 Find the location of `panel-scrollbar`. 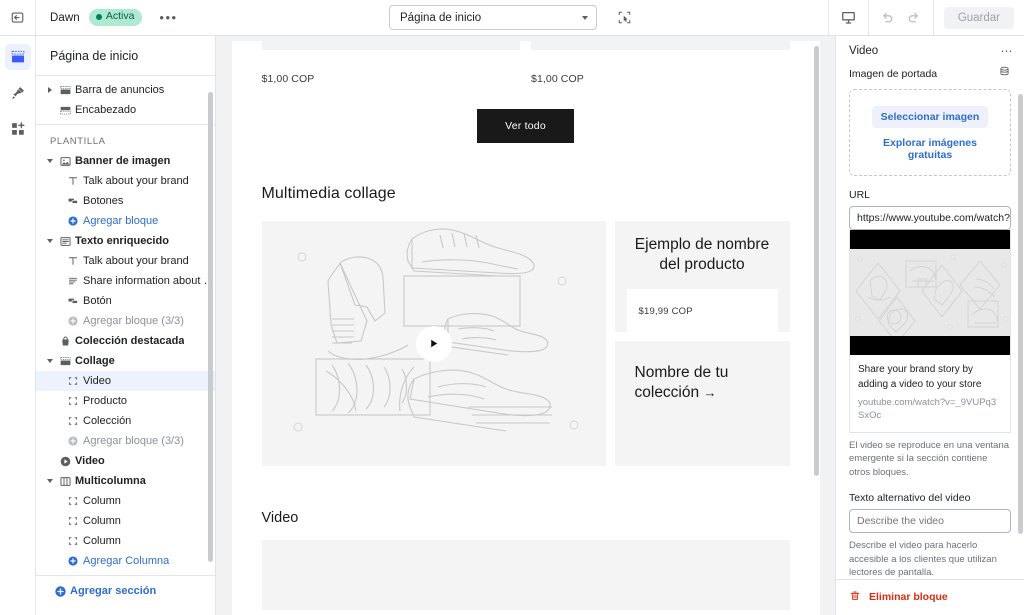

panel-scrollbar is located at coordinates (1020, 320).